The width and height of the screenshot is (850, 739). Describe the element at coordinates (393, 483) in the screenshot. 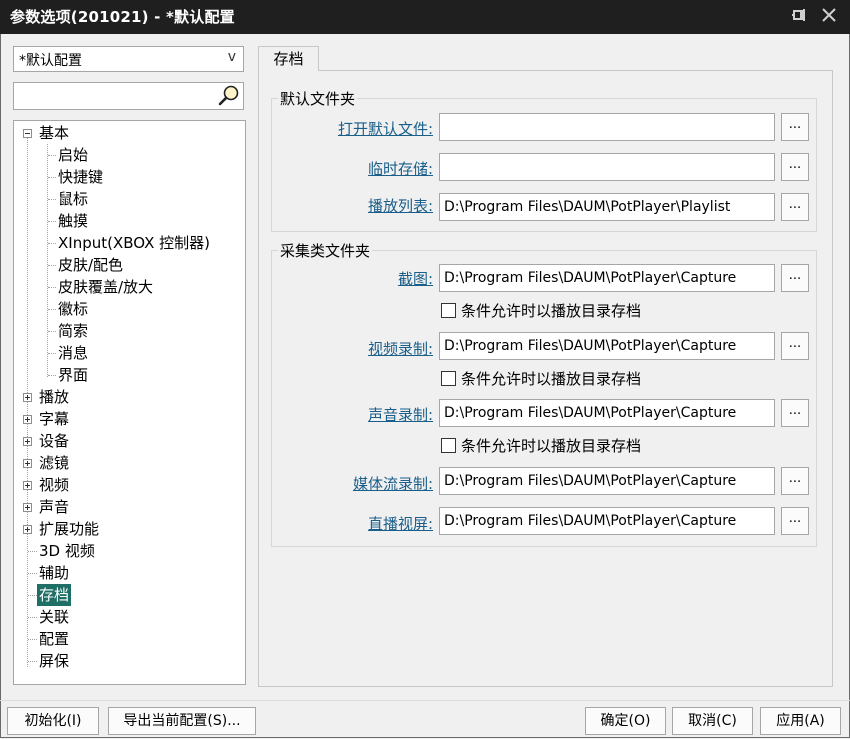

I see `stream-record-link: 媒体流录制:` at that location.